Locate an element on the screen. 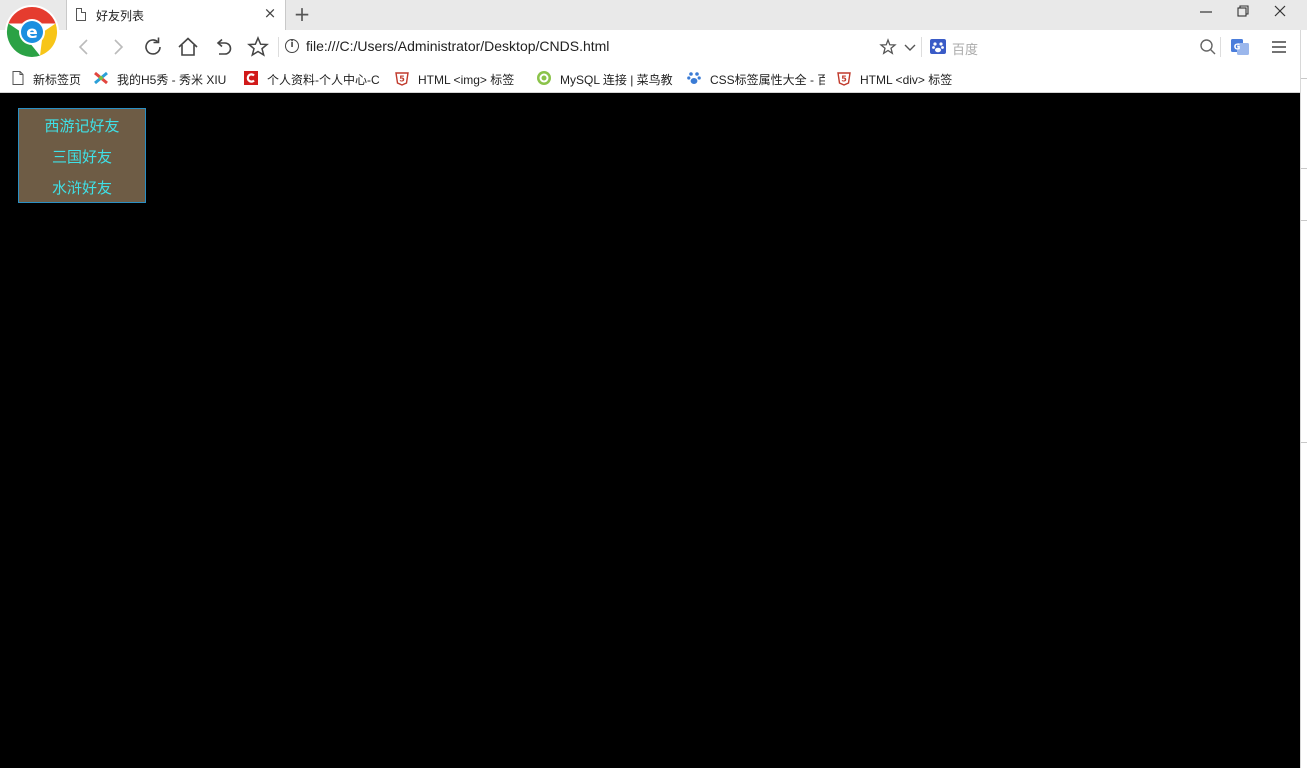  close-window-button is located at coordinates (1280, 14).